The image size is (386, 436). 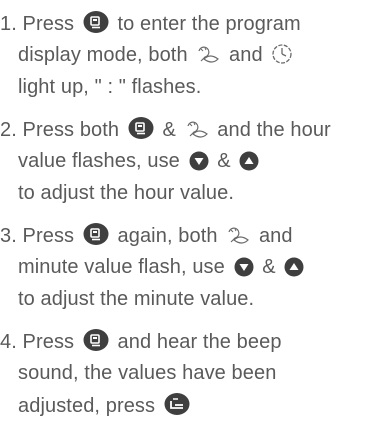 What do you see at coordinates (224, 161) in the screenshot?
I see `step-2-text-e: &` at bounding box center [224, 161].